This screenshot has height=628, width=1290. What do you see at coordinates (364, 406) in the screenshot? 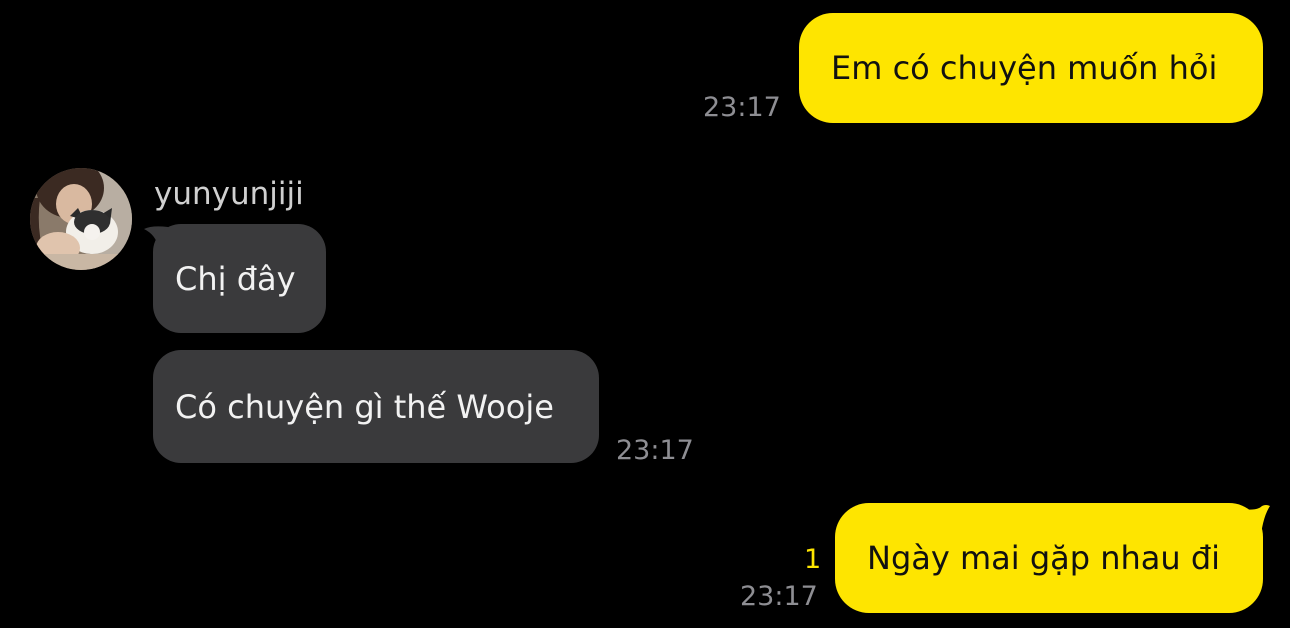
I see `message-text: Có chuyện gì thế Wooje` at bounding box center [364, 406].